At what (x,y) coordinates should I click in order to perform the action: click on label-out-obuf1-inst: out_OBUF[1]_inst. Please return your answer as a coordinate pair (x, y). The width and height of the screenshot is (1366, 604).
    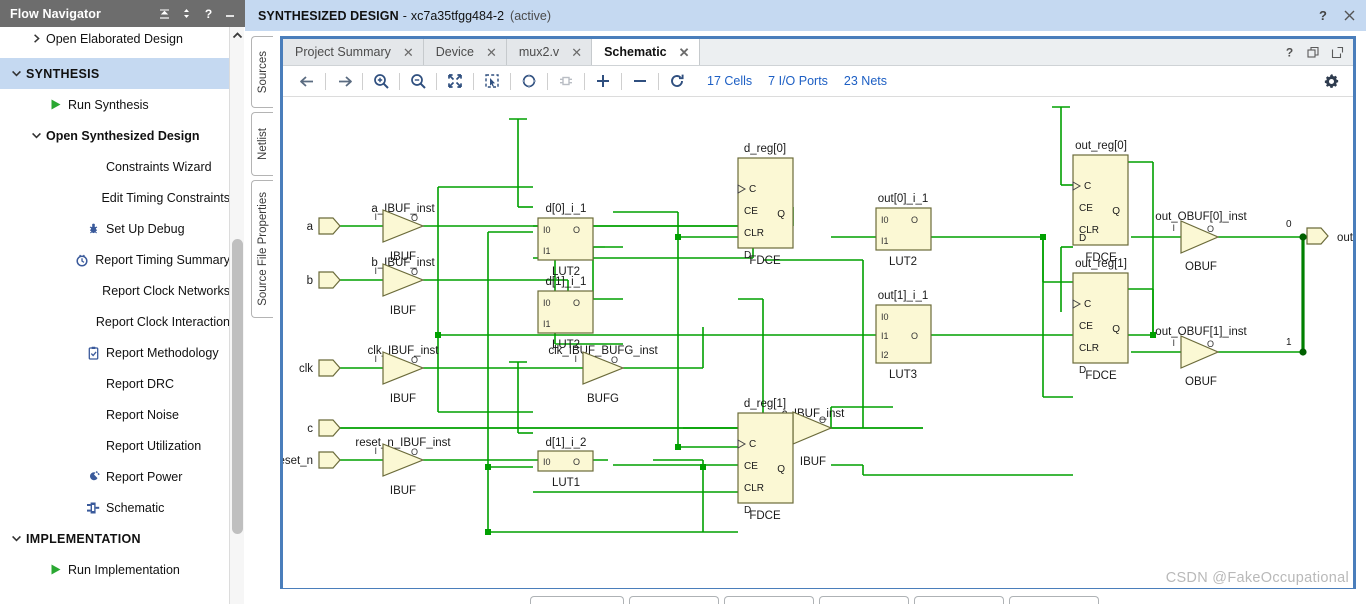
    Looking at the image, I should click on (1201, 332).